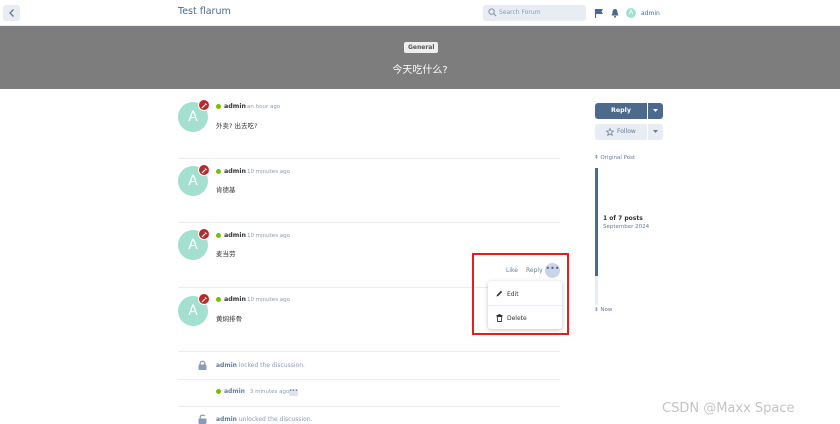  Describe the element at coordinates (615, 13) in the screenshot. I see `bell-icon` at that location.